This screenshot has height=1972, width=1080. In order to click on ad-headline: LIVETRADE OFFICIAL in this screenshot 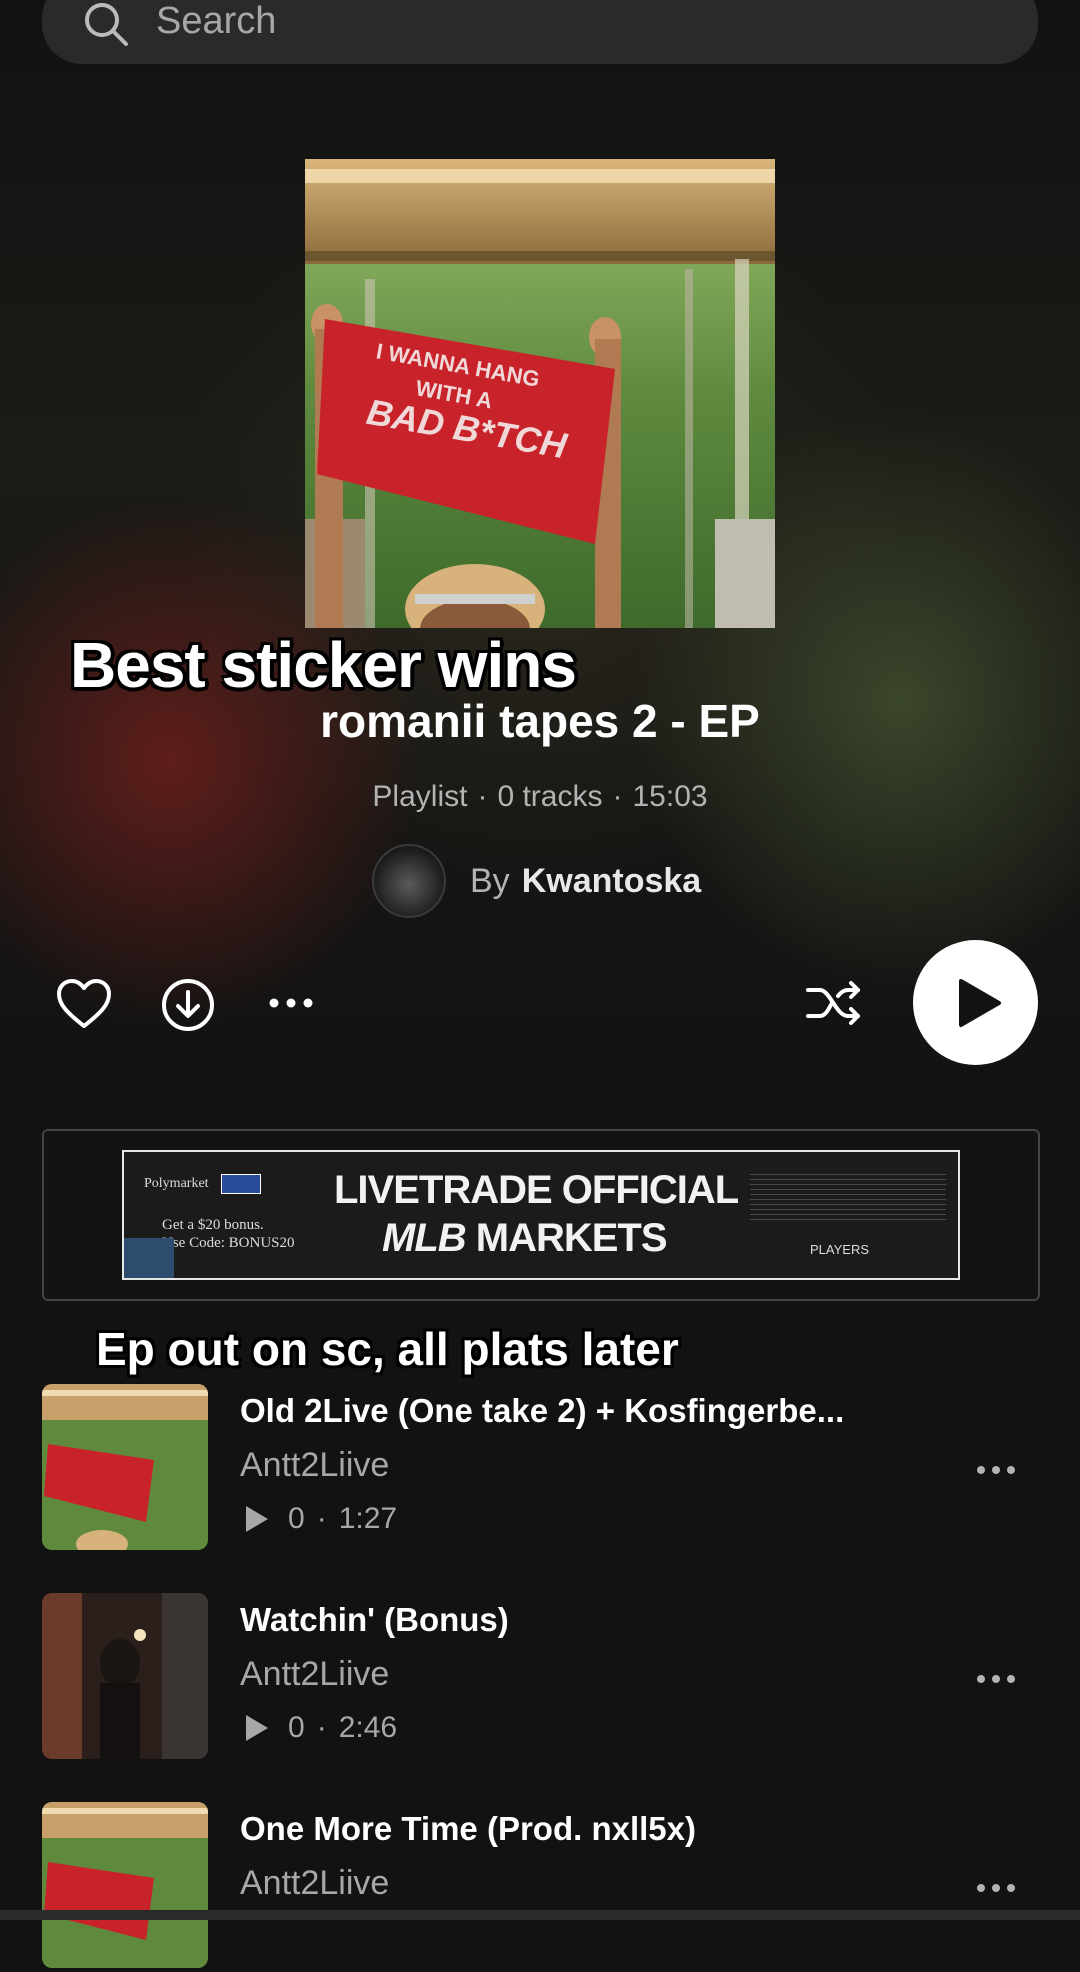, I will do `click(536, 1190)`.